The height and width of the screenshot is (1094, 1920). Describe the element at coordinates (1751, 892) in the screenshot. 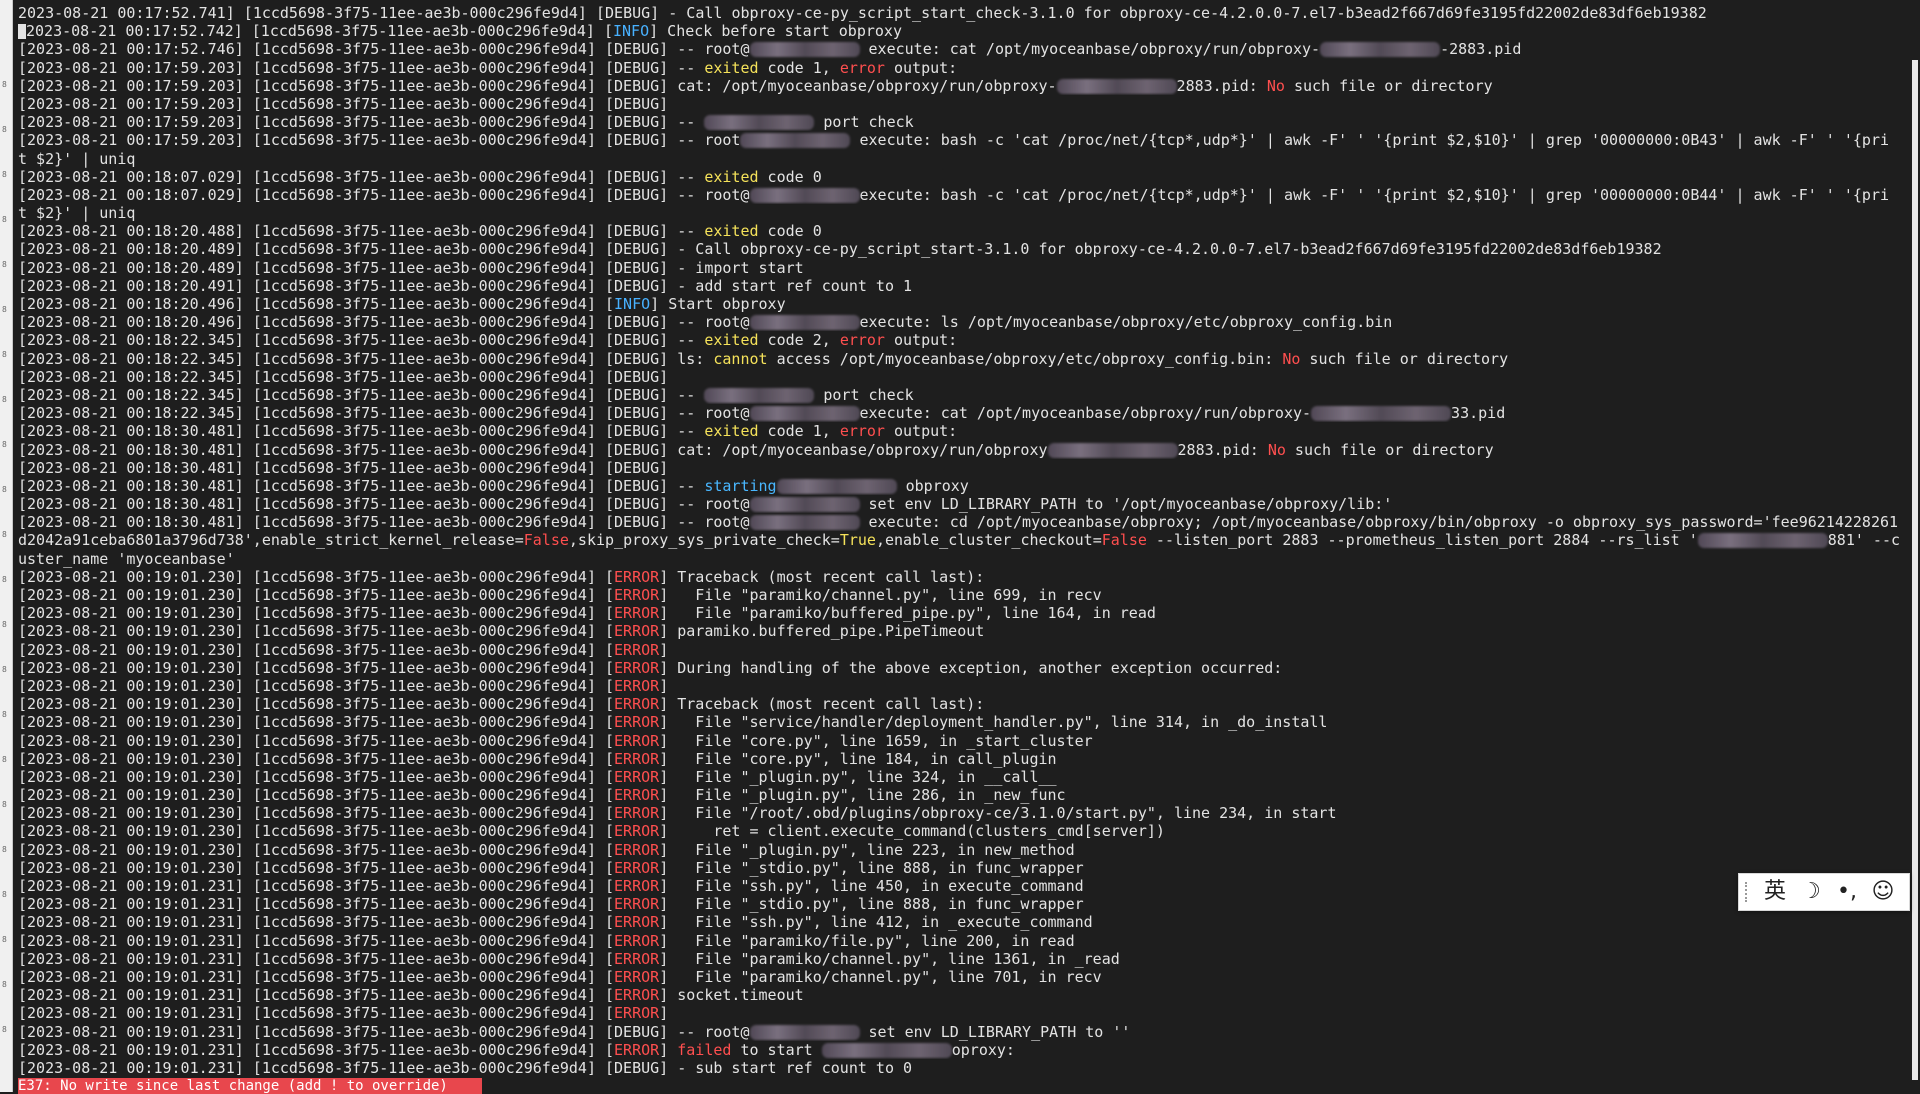

I see `drag-handle` at that location.